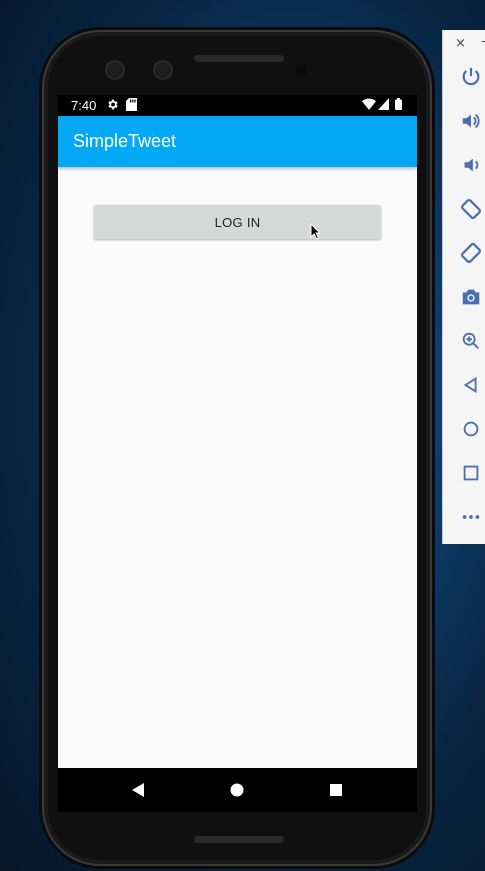 This screenshot has height=871, width=485. I want to click on app-bar: SimpleTweet, so click(237, 141).